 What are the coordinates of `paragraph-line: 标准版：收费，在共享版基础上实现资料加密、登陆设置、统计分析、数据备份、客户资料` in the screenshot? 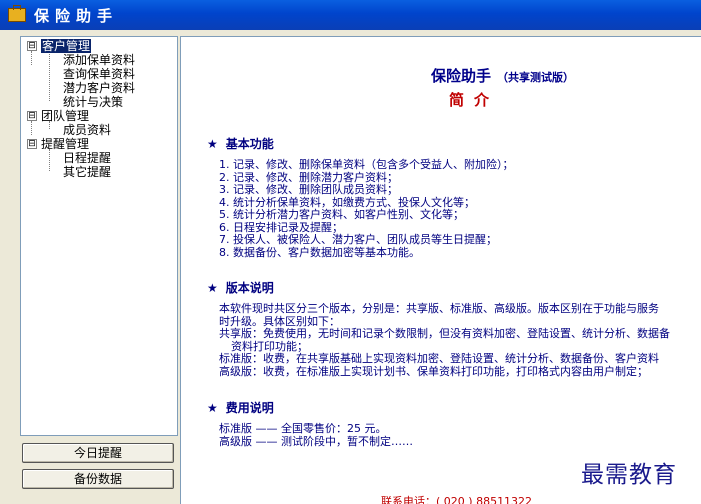 It's located at (439, 358).